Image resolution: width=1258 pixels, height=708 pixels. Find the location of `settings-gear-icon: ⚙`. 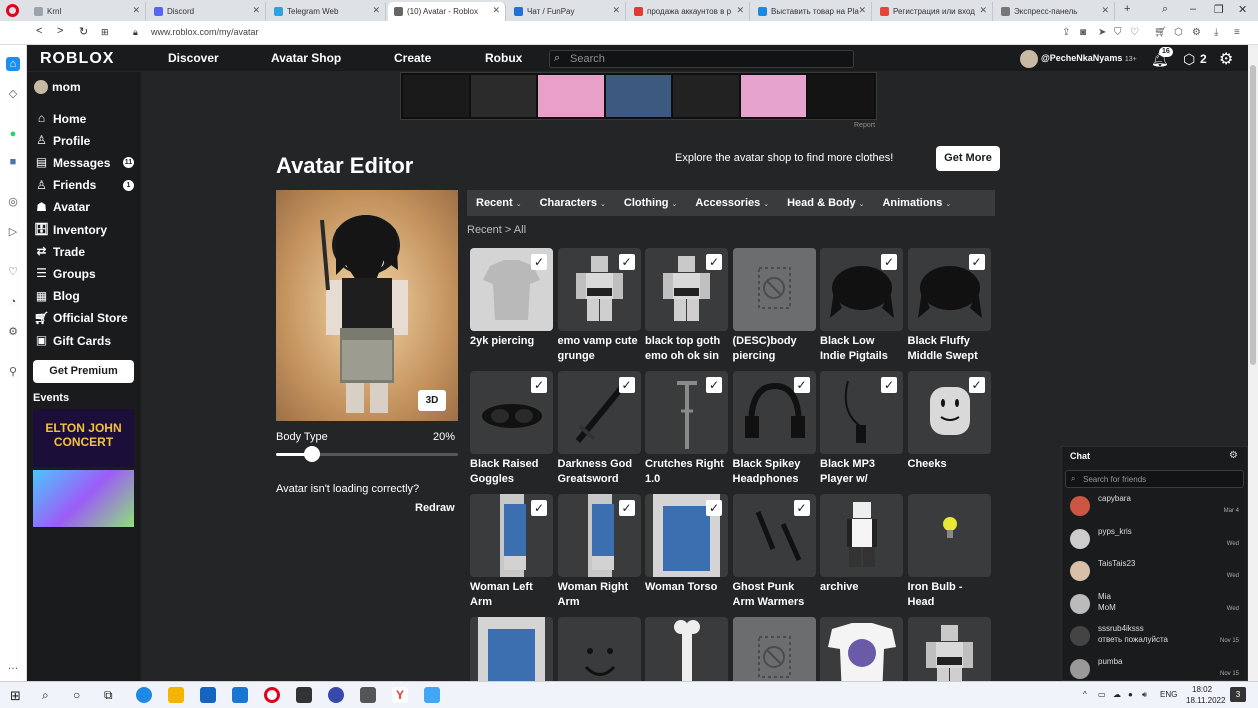

settings-gear-icon: ⚙ is located at coordinates (1226, 59).